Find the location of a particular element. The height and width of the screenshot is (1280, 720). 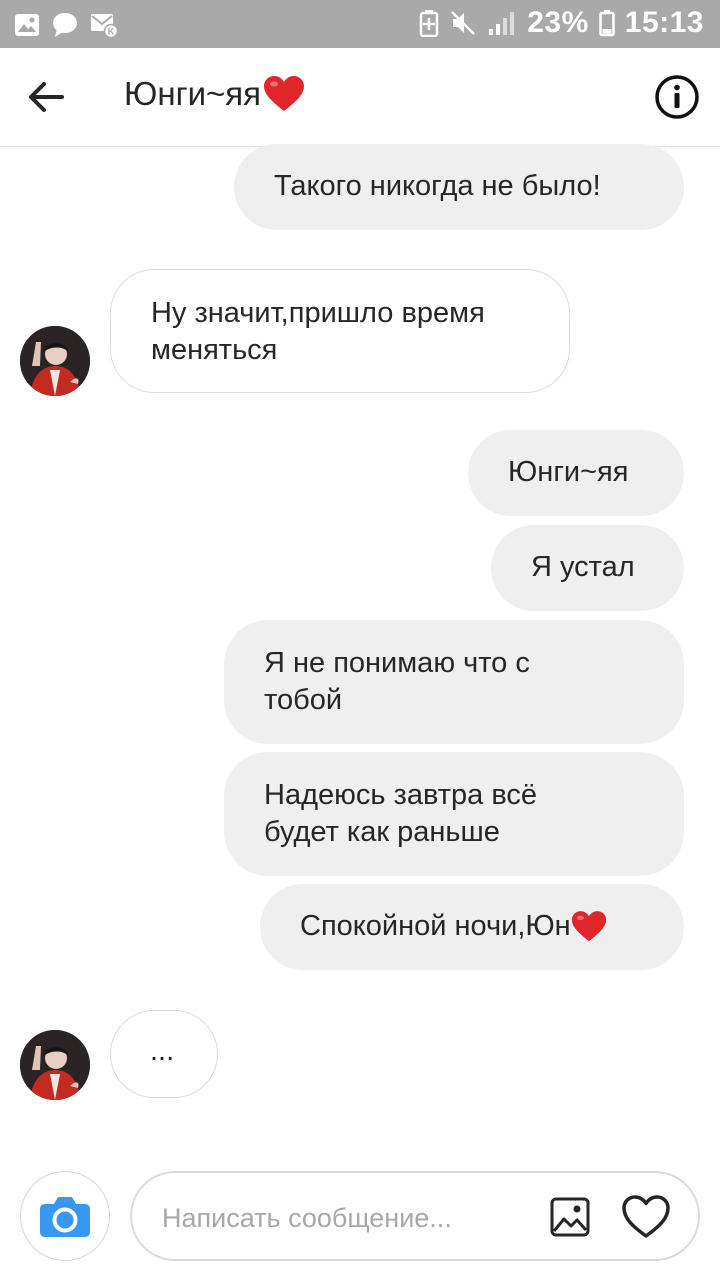

message-text: Я устал is located at coordinates (583, 567).